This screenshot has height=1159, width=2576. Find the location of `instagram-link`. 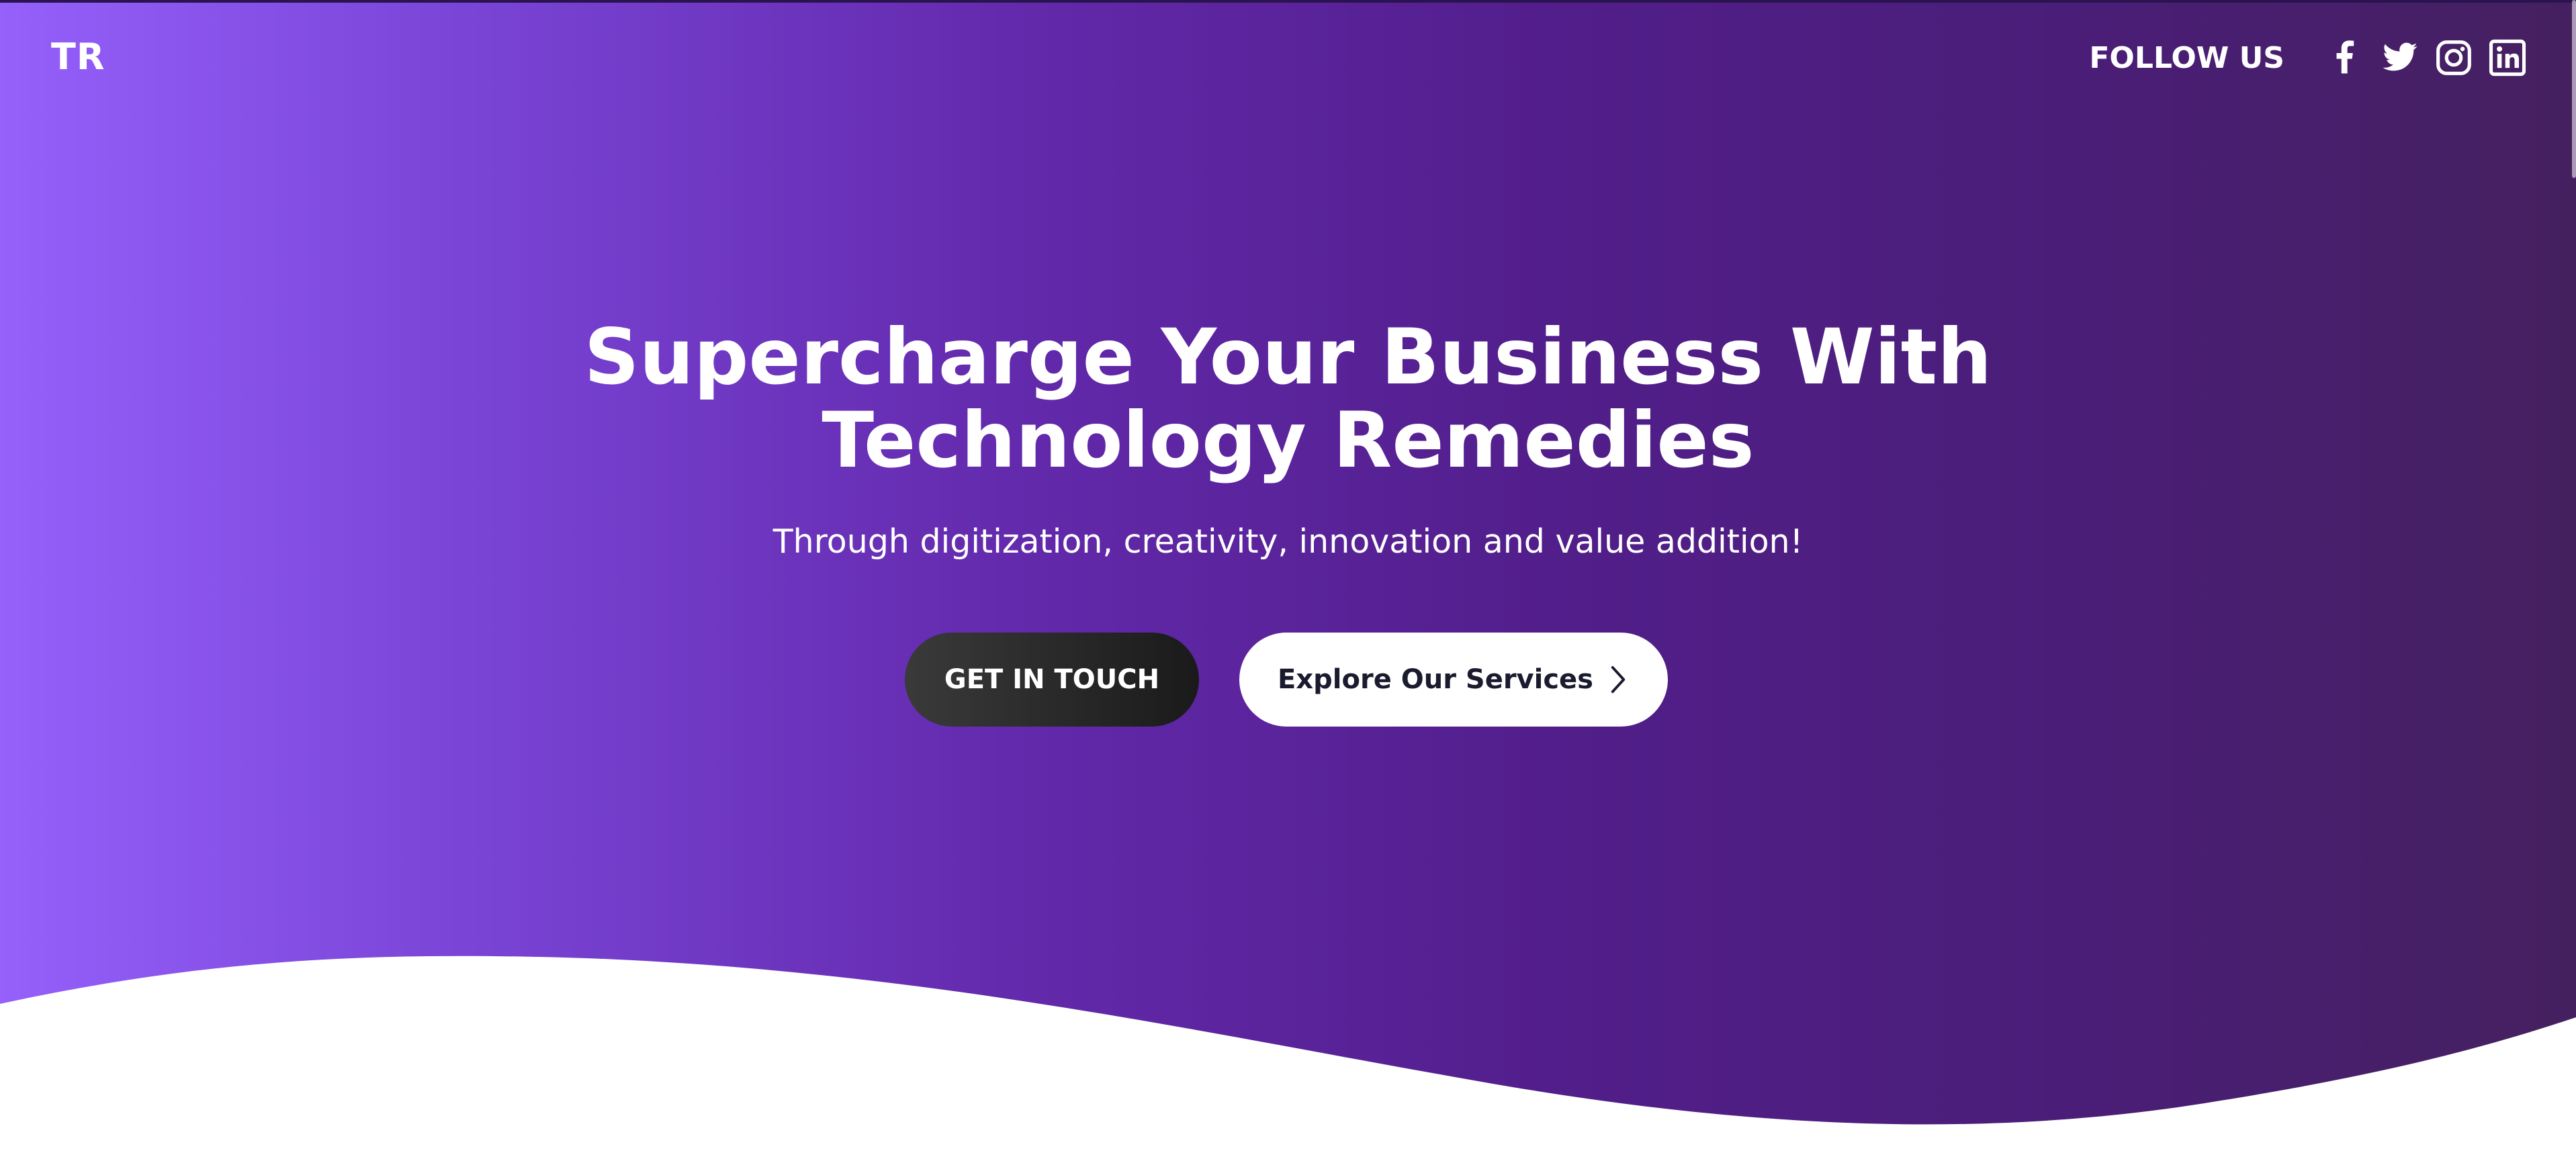

instagram-link is located at coordinates (2454, 58).